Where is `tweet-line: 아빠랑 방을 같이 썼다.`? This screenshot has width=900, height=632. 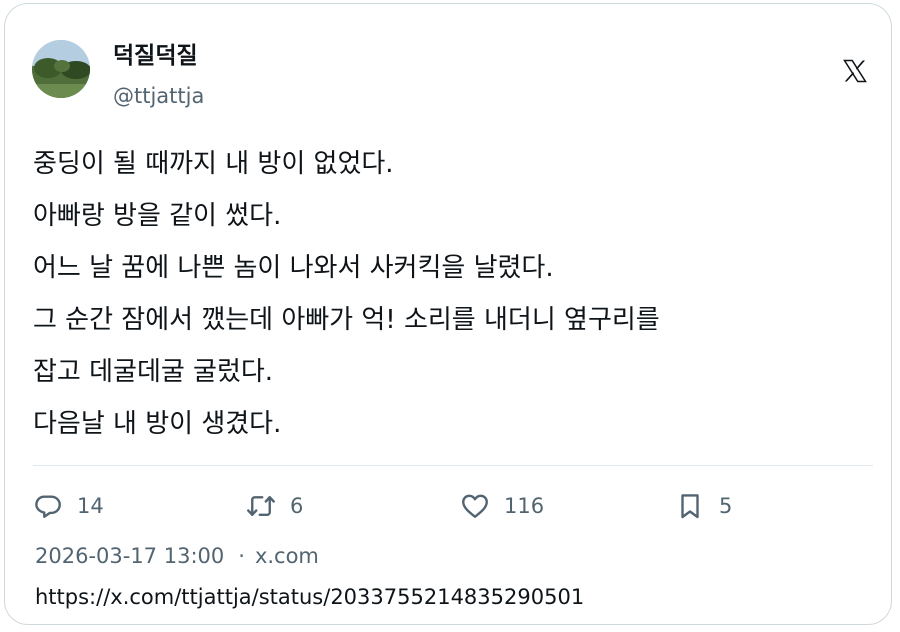 tweet-line: 아빠랑 방을 같이 썼다. is located at coordinates (157, 216).